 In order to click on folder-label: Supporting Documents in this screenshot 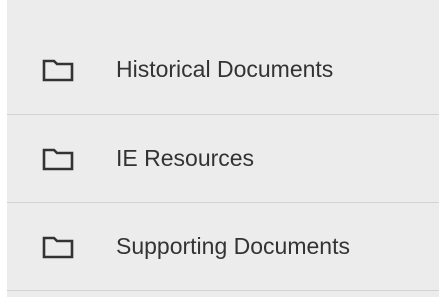, I will do `click(233, 246)`.